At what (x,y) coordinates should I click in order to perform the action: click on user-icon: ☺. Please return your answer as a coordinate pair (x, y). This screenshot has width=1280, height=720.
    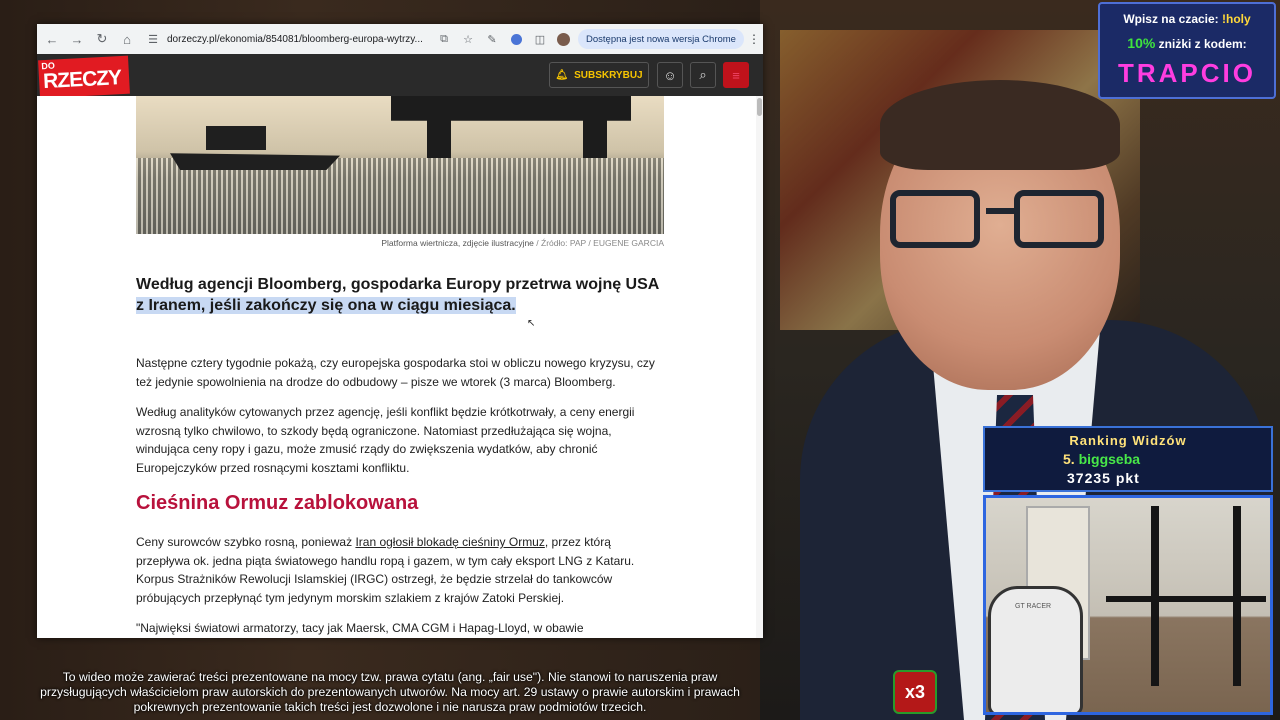
    Looking at the image, I should click on (670, 75).